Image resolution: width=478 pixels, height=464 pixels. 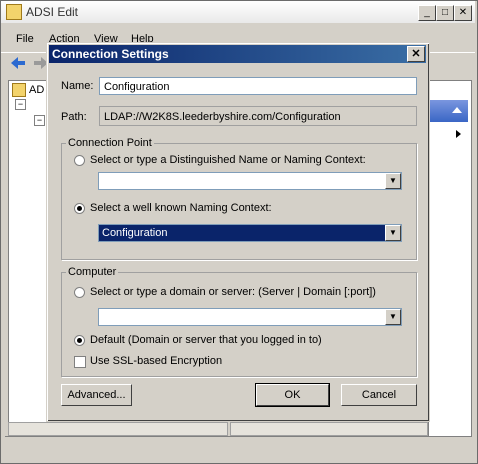 What do you see at coordinates (18, 63) in the screenshot?
I see `back-arrow-icon` at bounding box center [18, 63].